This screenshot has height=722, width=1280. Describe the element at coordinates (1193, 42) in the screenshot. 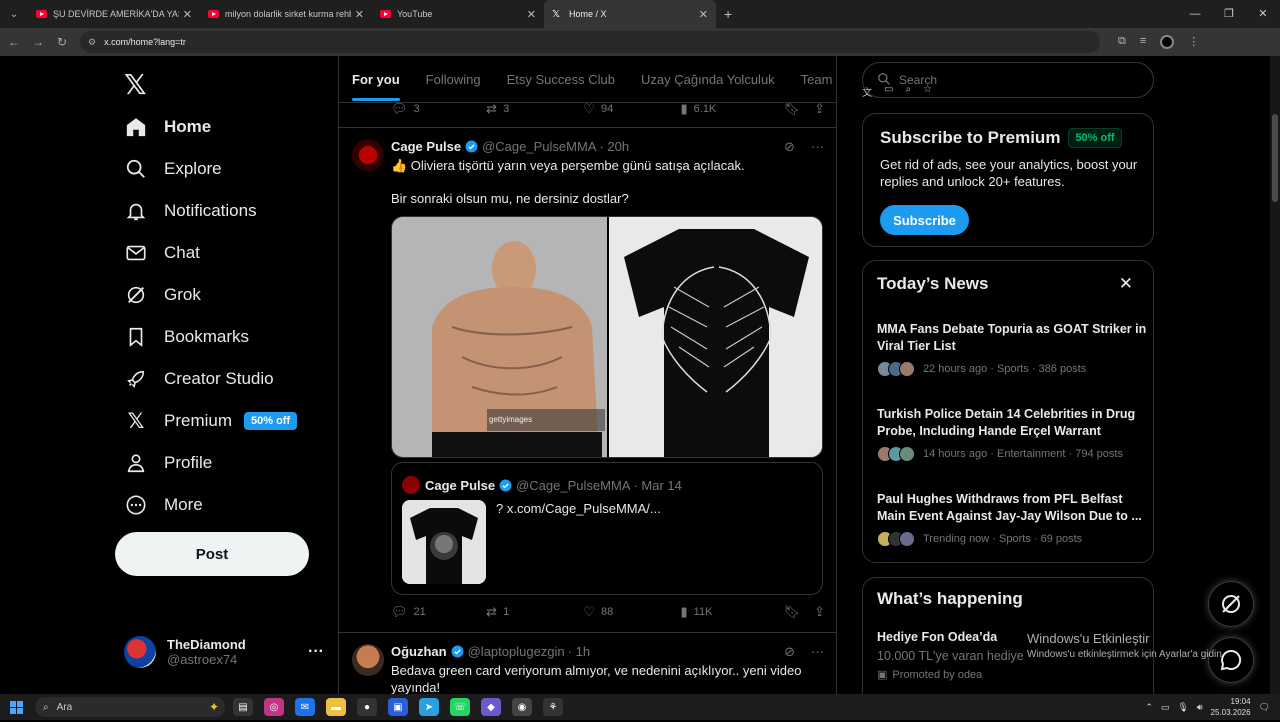

I see `browser-menu-icon: ⋮` at that location.